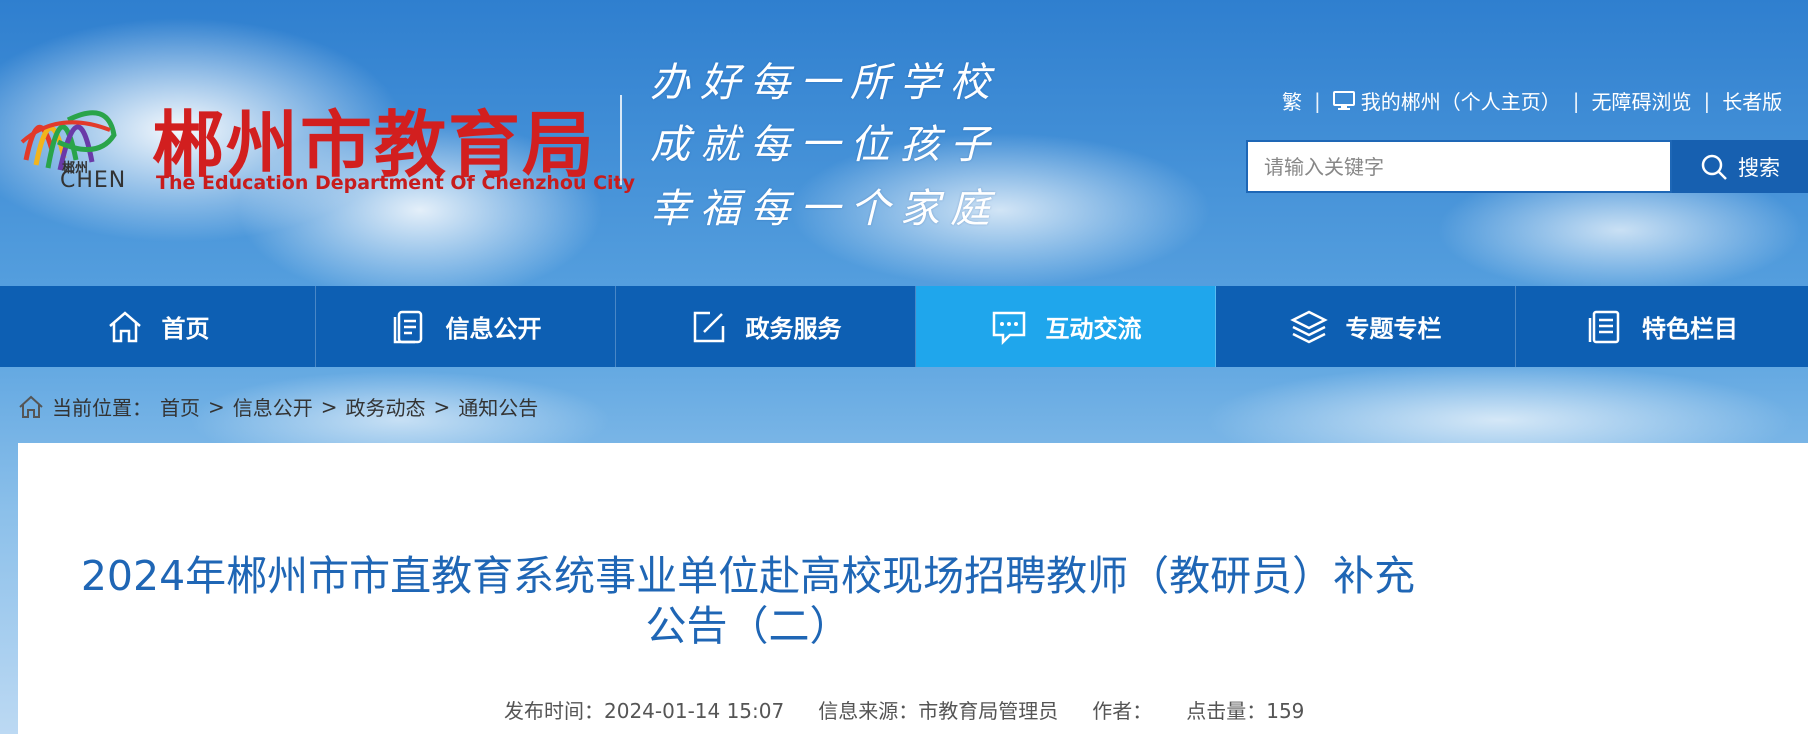  Describe the element at coordinates (493, 329) in the screenshot. I see `nav-label: 信息公开` at that location.